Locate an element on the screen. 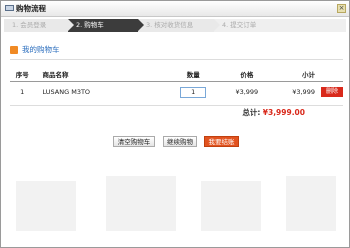 The width and height of the screenshot is (350, 248). total-label: 总计: is located at coordinates (251, 112).